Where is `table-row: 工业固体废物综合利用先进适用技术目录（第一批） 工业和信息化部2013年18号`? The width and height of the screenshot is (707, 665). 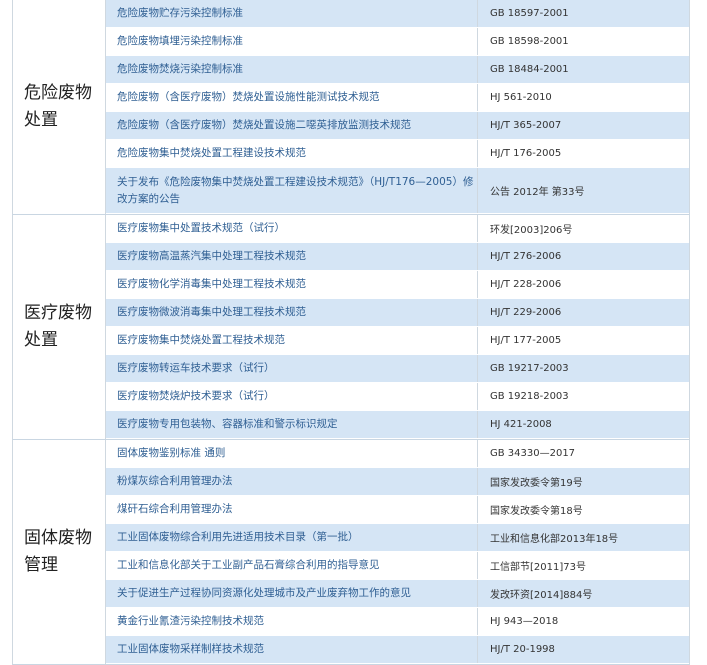 table-row: 工业固体废物综合利用先进适用技术目录（第一批） 工业和信息化部2013年18号 is located at coordinates (397, 538).